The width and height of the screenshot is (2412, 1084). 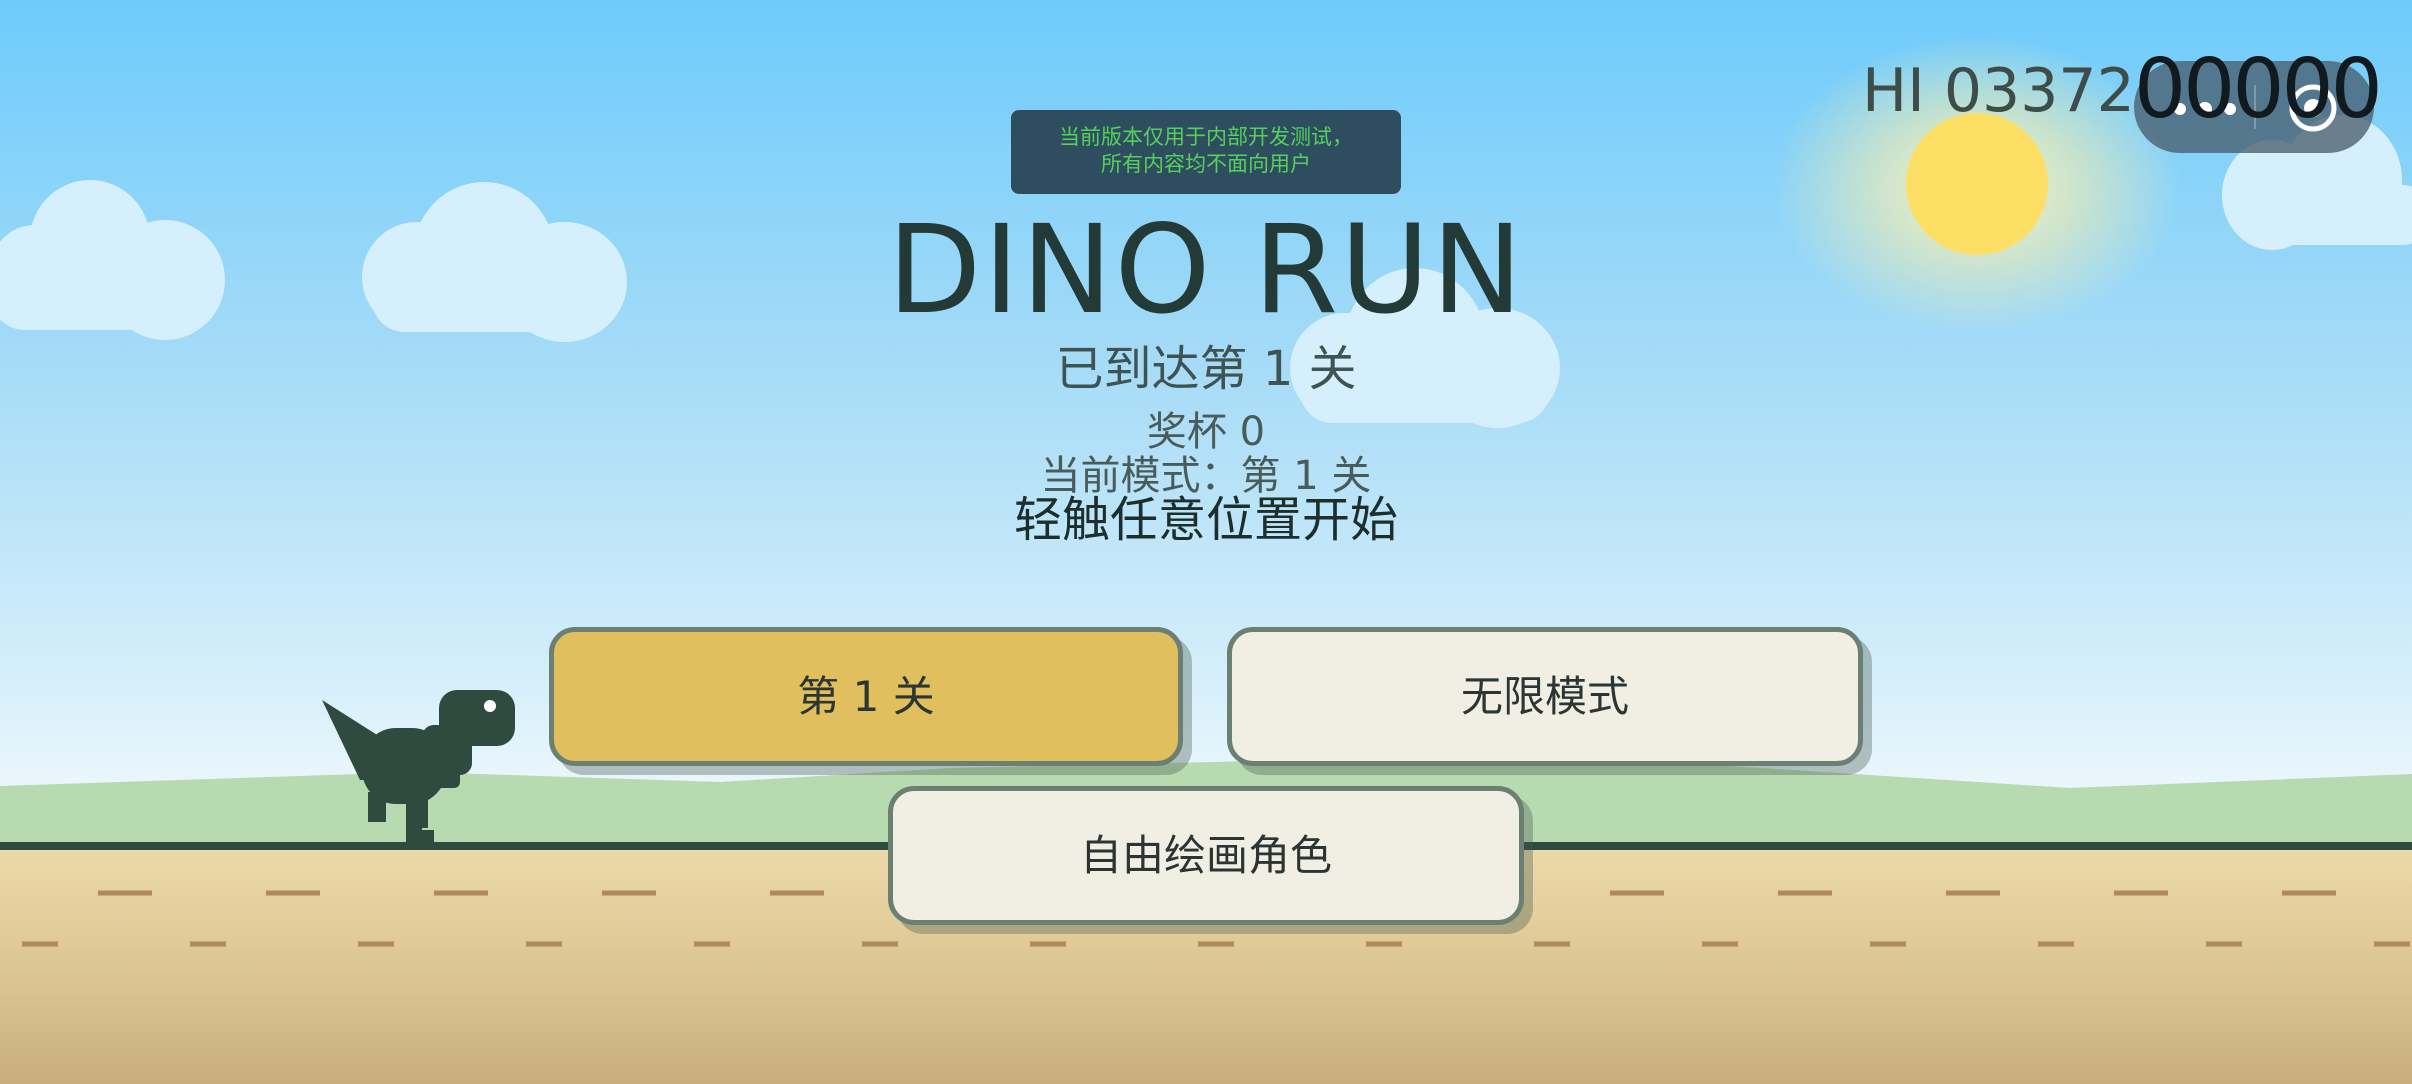 What do you see at coordinates (1206, 270) in the screenshot?
I see `game-title: DINO RUN` at bounding box center [1206, 270].